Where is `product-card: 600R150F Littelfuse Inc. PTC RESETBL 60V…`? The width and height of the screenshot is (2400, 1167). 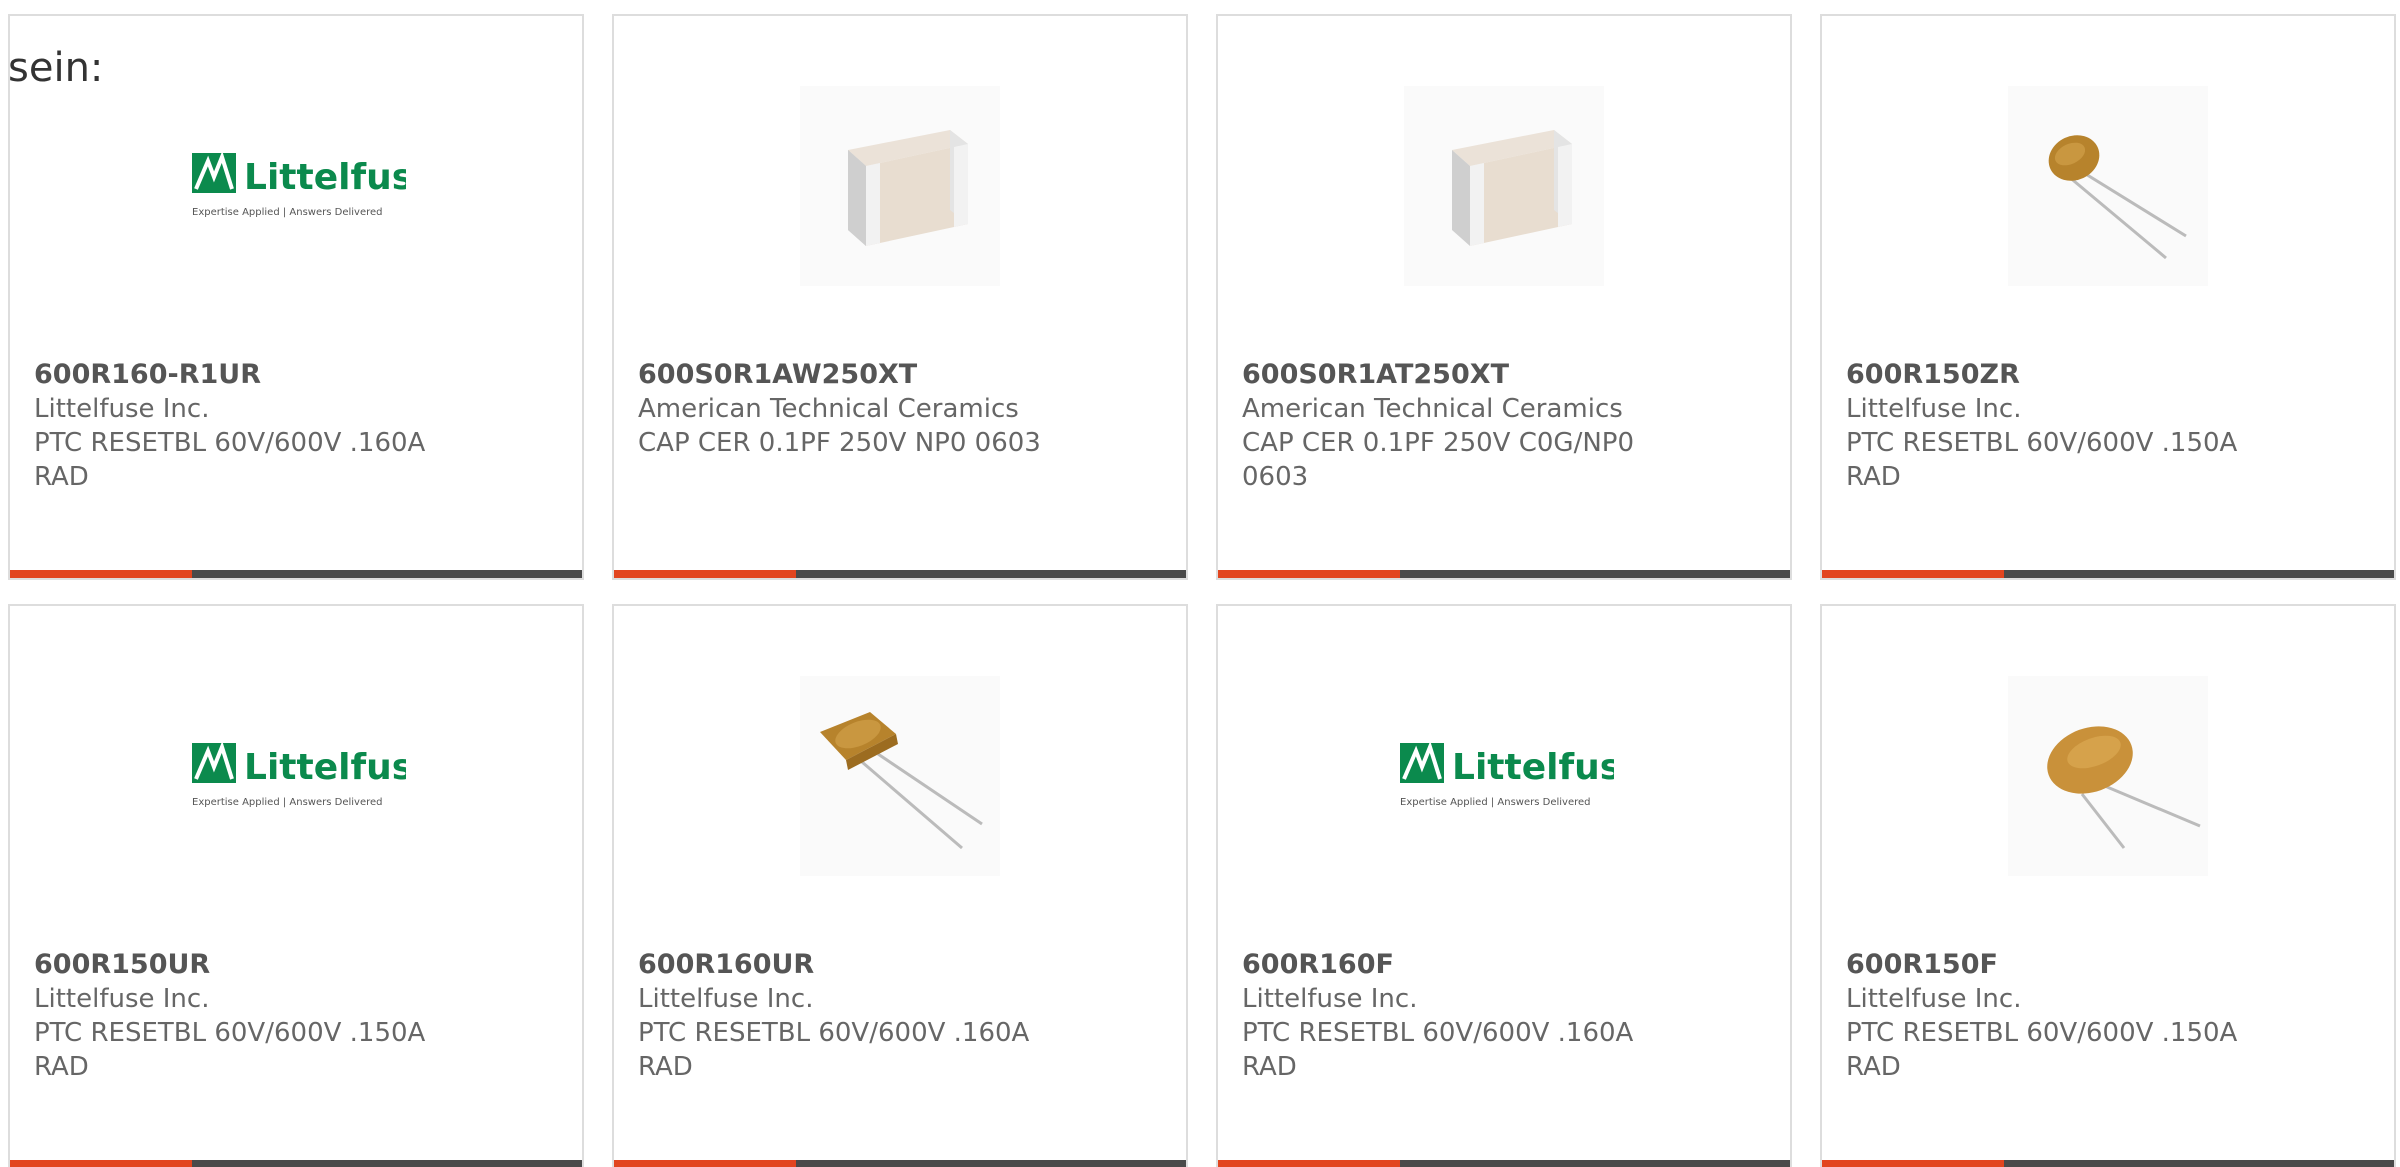 product-card: 600R150F Littelfuse Inc. PTC RESETBL 60V… is located at coordinates (2108, 885).